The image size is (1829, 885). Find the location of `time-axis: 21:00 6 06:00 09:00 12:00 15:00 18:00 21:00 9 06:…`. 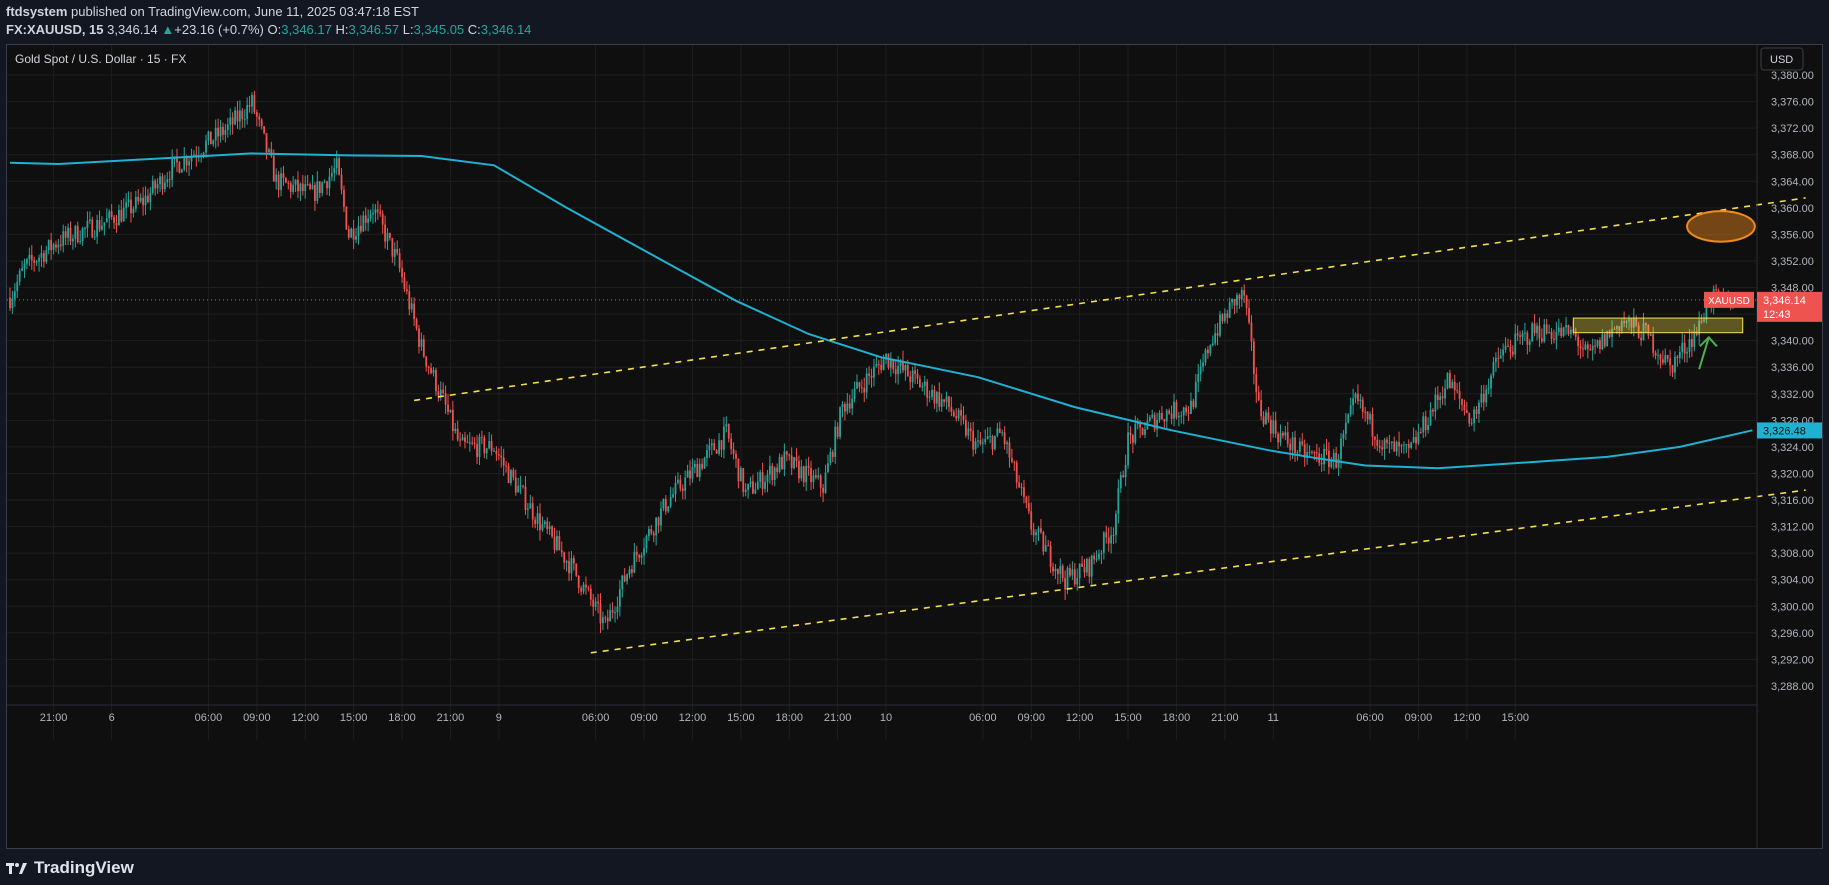

time-axis: 21:00 6 06:00 09:00 12:00 15:00 18:00 21:00 9 06:… is located at coordinates (882, 714).